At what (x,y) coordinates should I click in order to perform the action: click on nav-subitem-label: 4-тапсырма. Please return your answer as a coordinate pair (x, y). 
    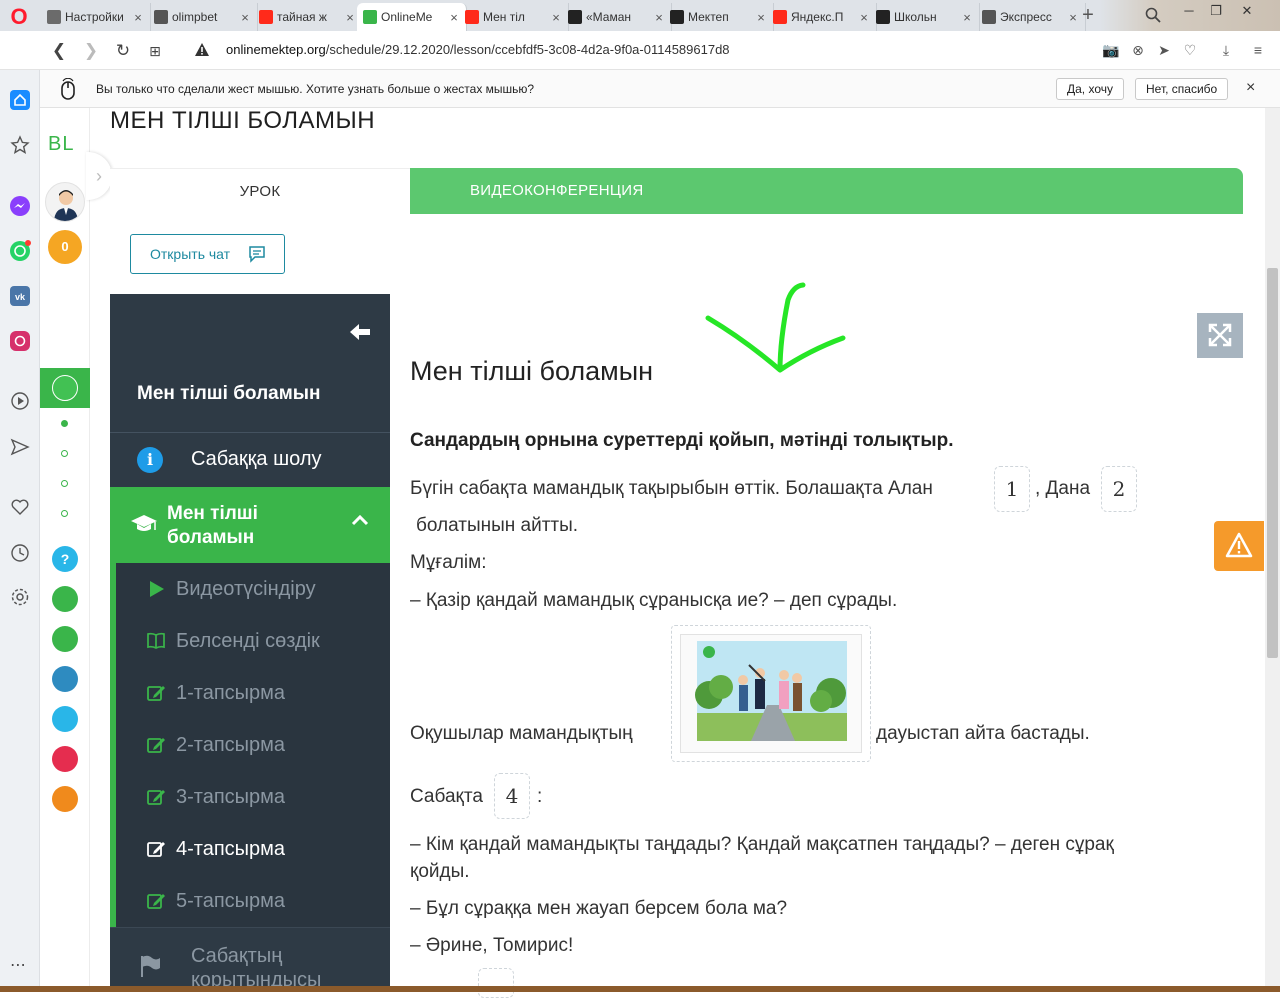
    Looking at the image, I should click on (231, 849).